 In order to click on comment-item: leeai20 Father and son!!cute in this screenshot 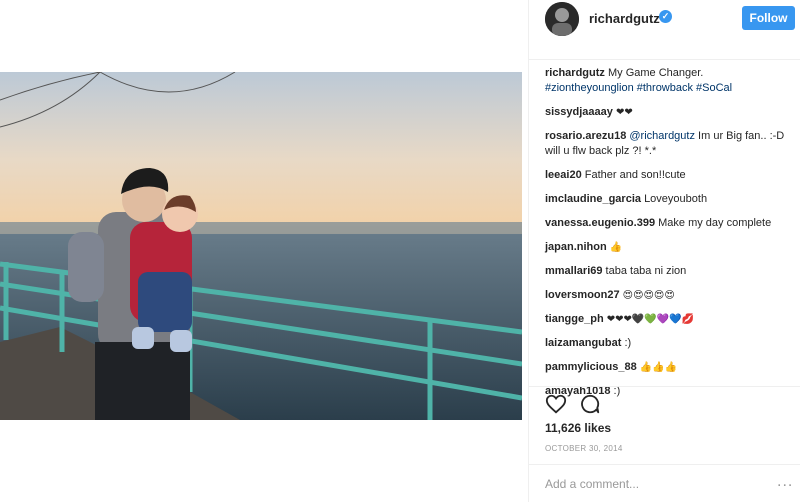, I will do `click(667, 175)`.